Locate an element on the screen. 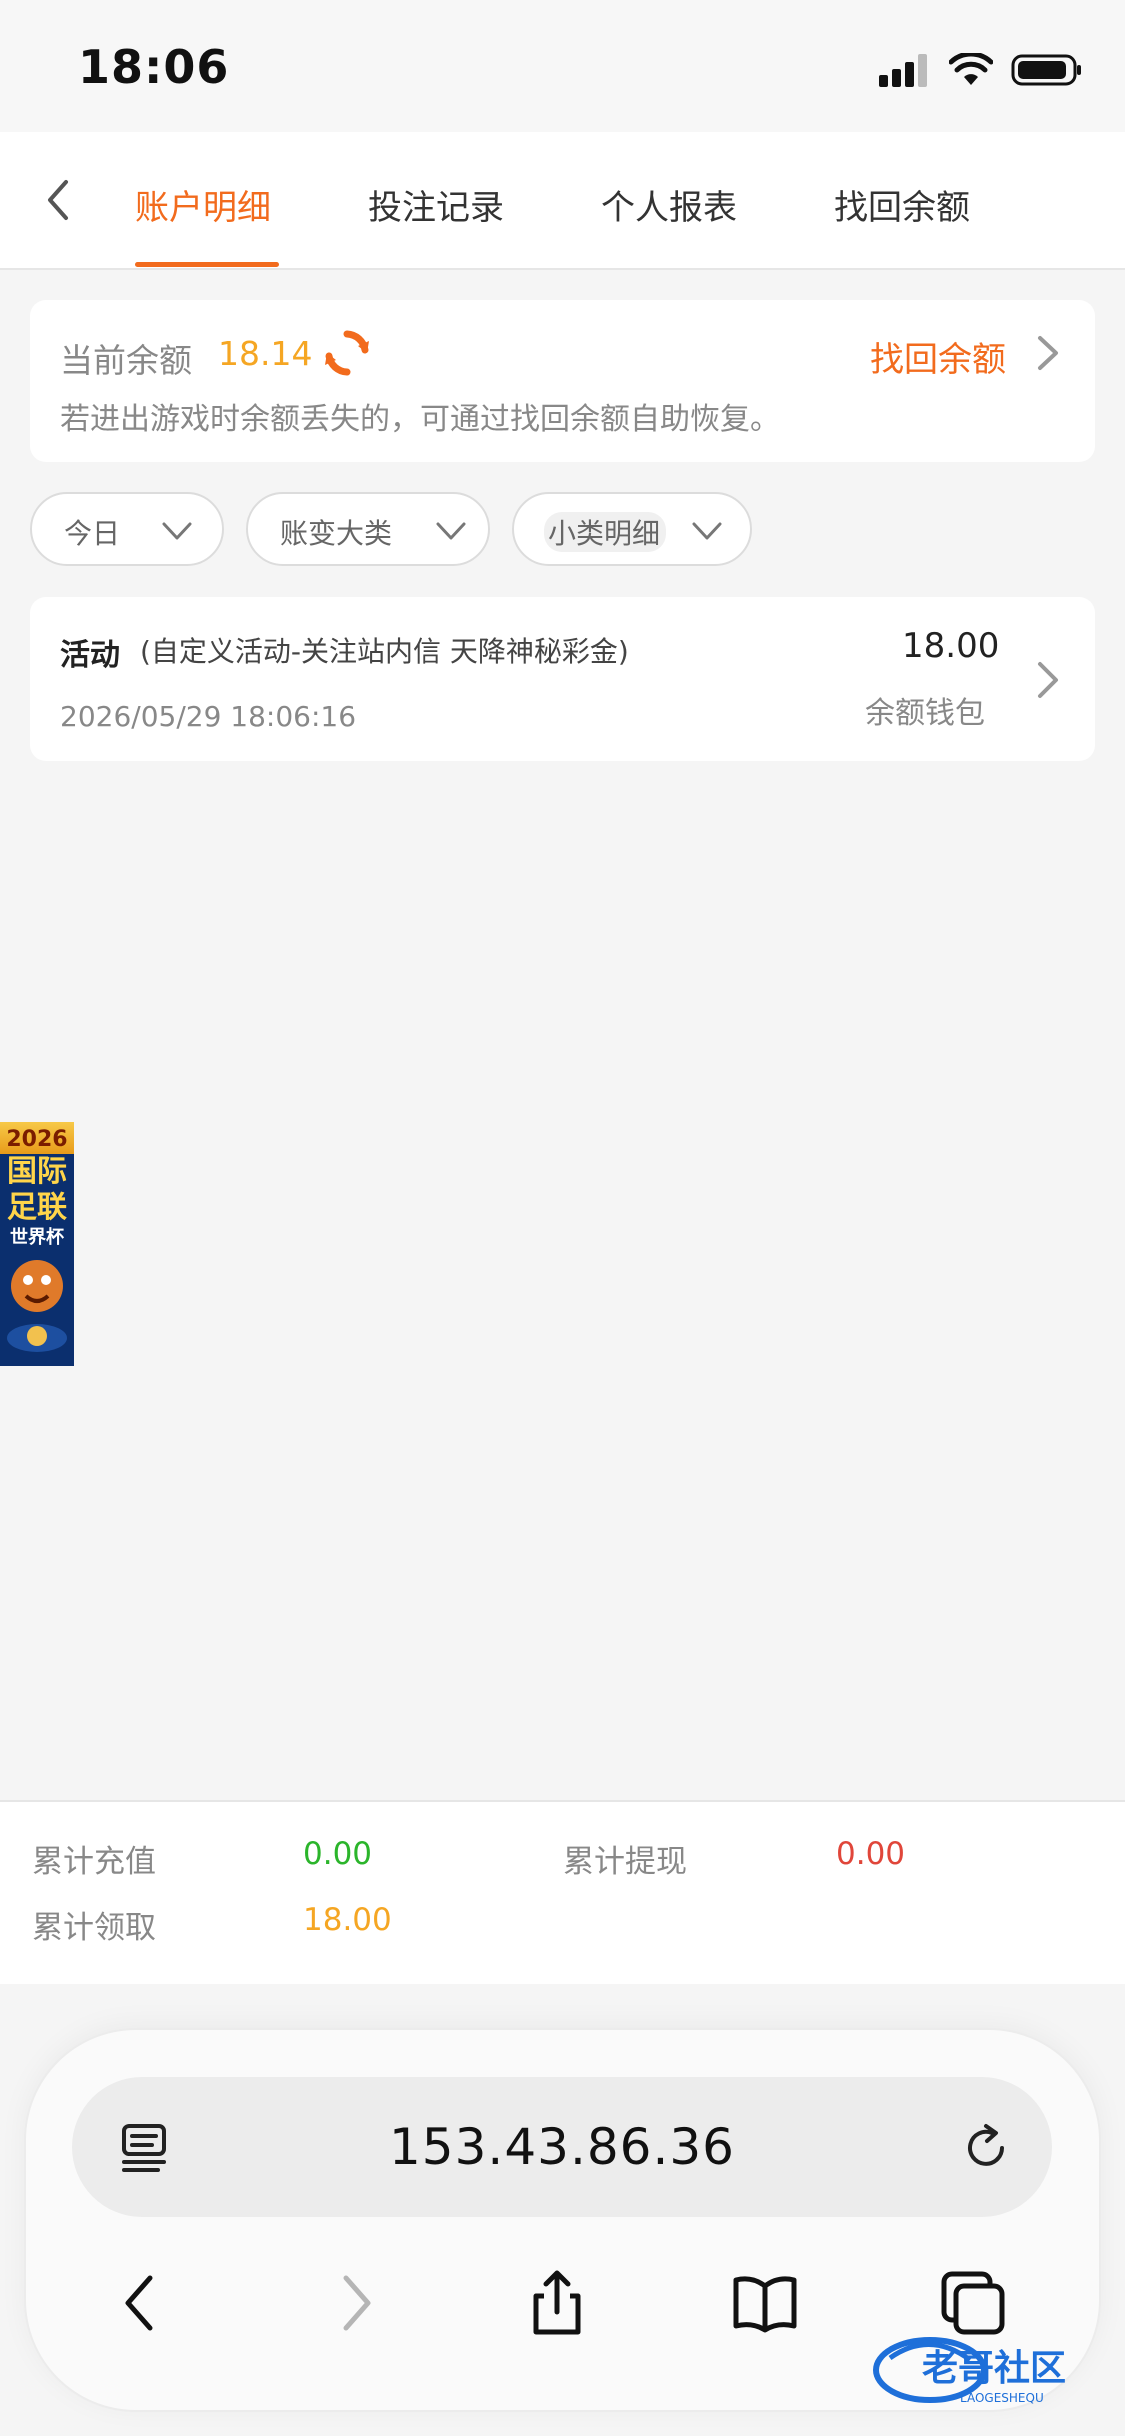 Image resolution: width=1125 pixels, height=2436 pixels. watermark-text: 老哥社区 is located at coordinates (994, 2368).